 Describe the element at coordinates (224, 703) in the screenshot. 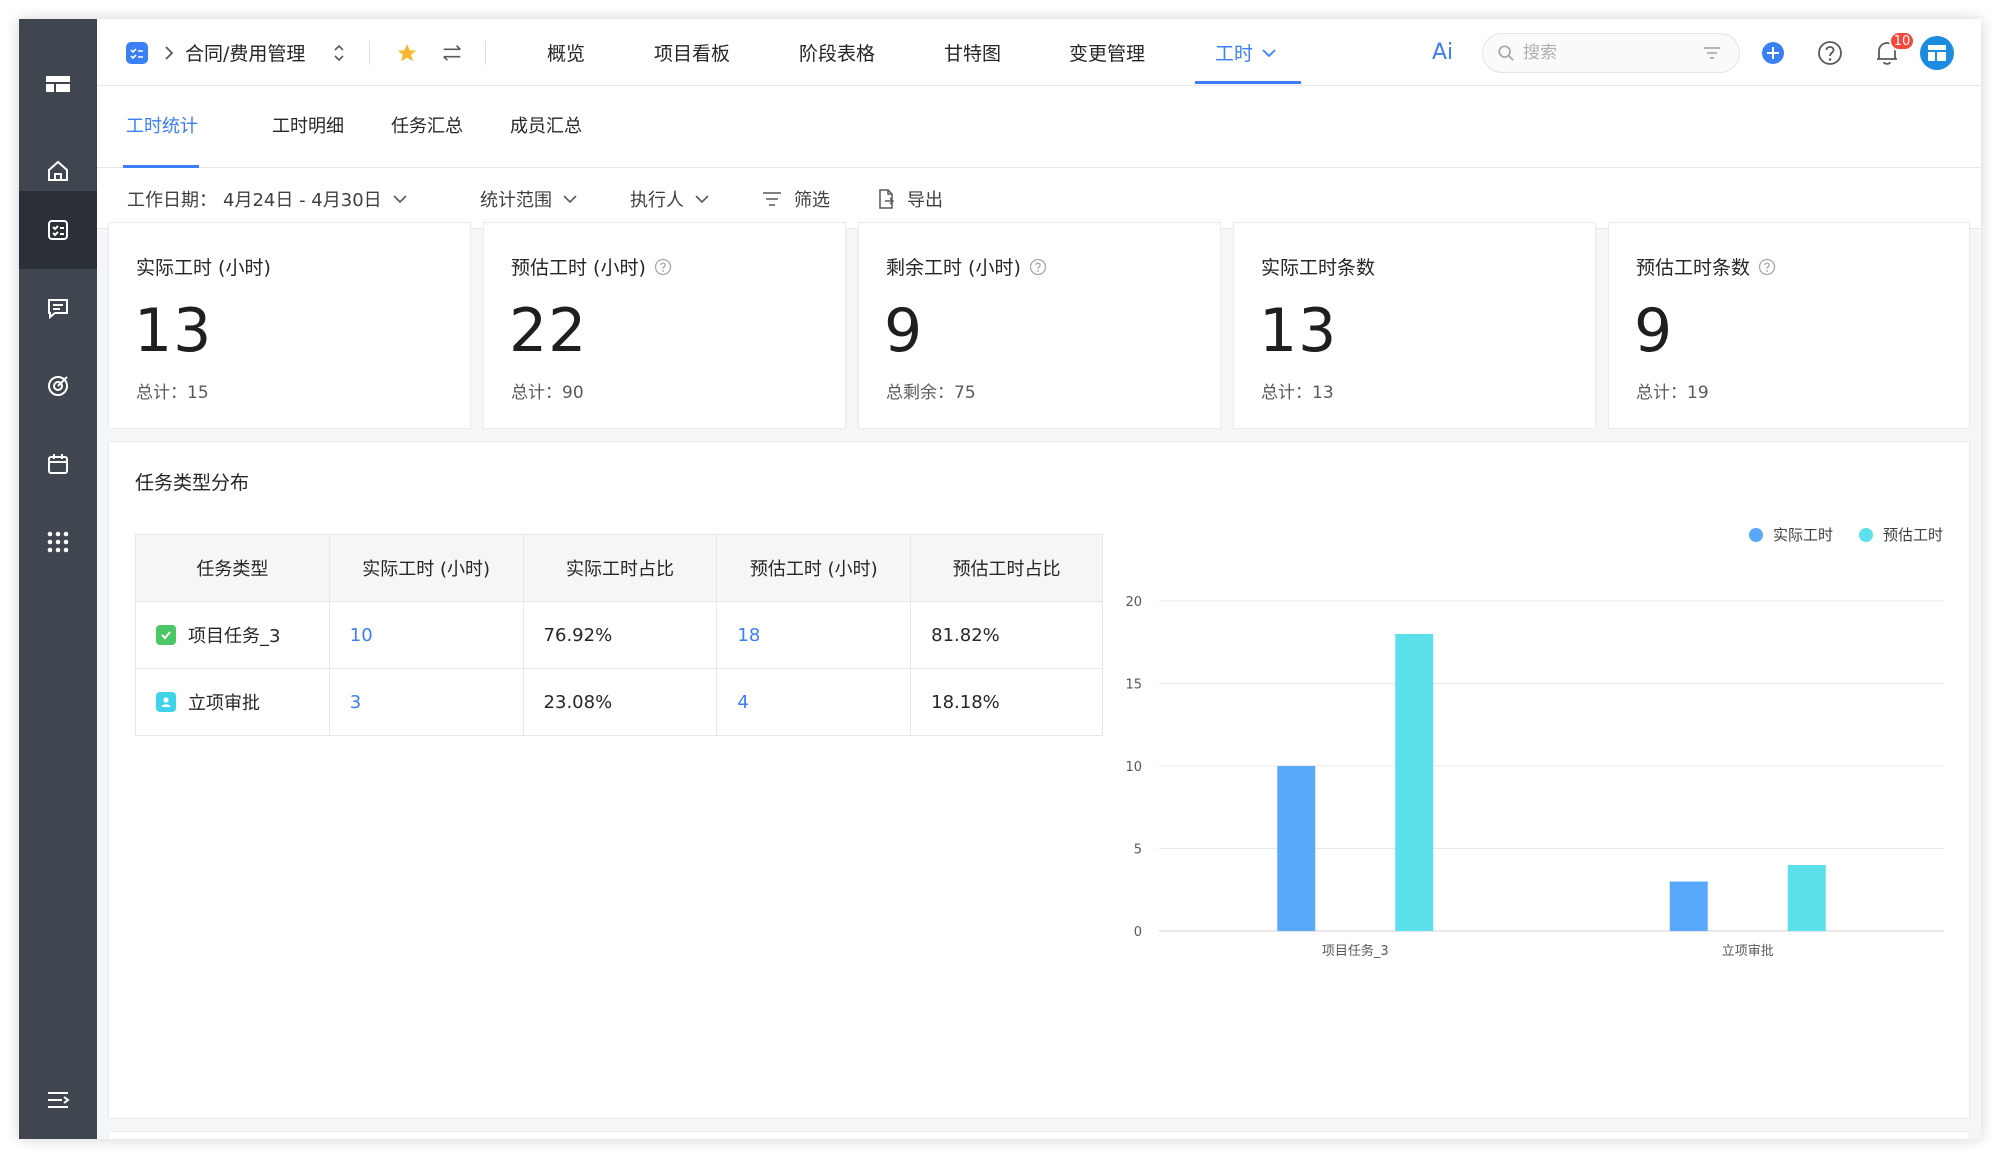

I see `task-type-label: 立项审批` at that location.